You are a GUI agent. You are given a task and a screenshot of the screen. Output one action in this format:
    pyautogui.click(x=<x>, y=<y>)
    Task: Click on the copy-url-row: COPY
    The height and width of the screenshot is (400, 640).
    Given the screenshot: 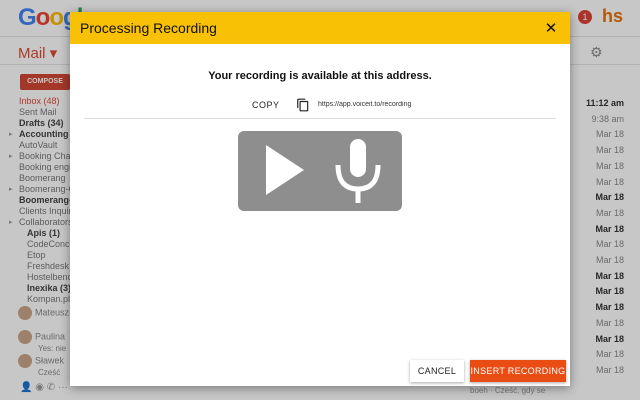 What is the action you would take?
    pyautogui.click(x=310, y=107)
    